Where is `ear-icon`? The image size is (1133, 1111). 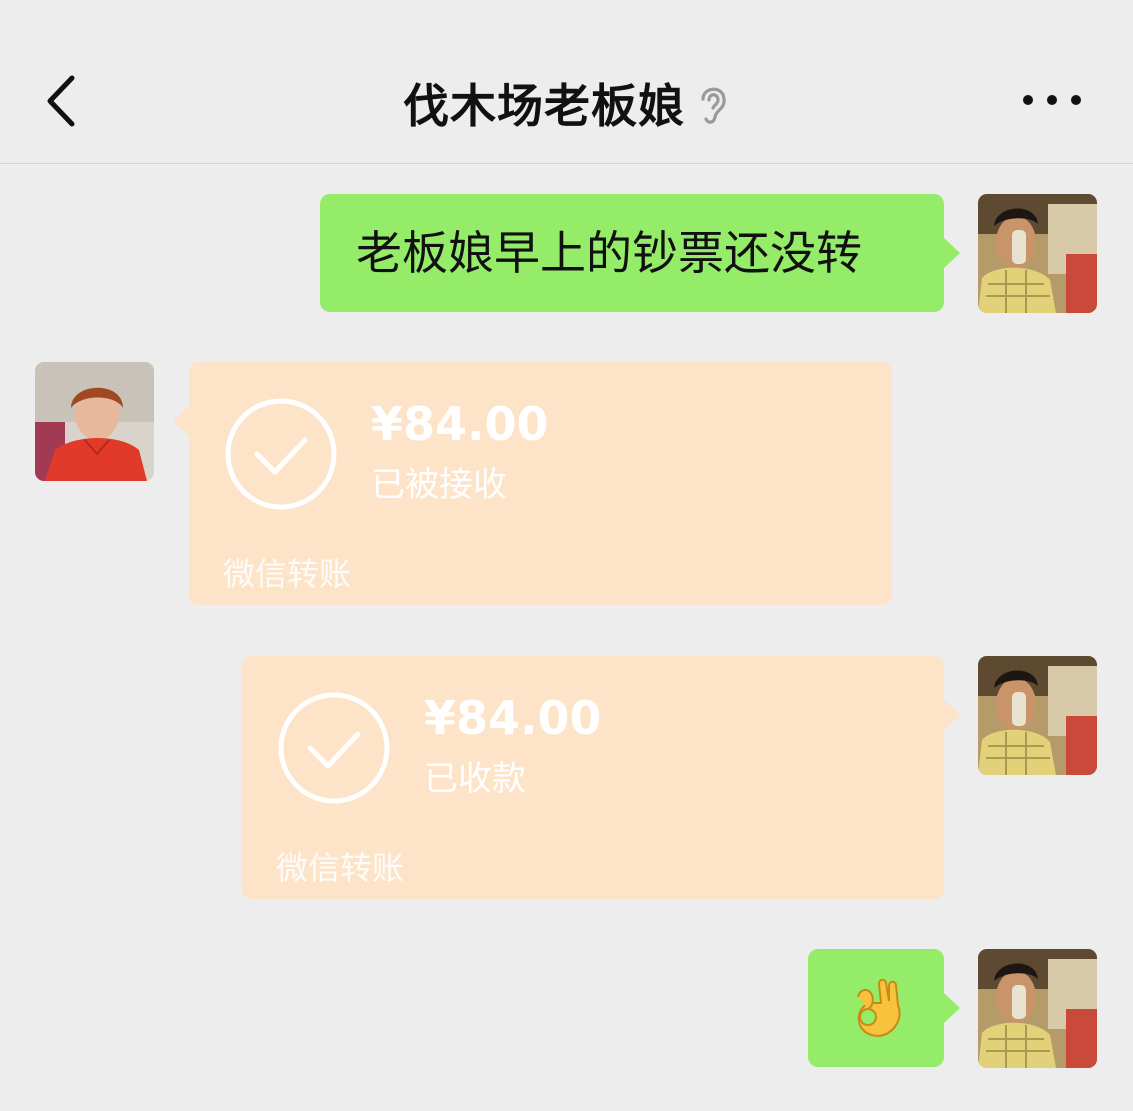
ear-icon is located at coordinates (713, 105).